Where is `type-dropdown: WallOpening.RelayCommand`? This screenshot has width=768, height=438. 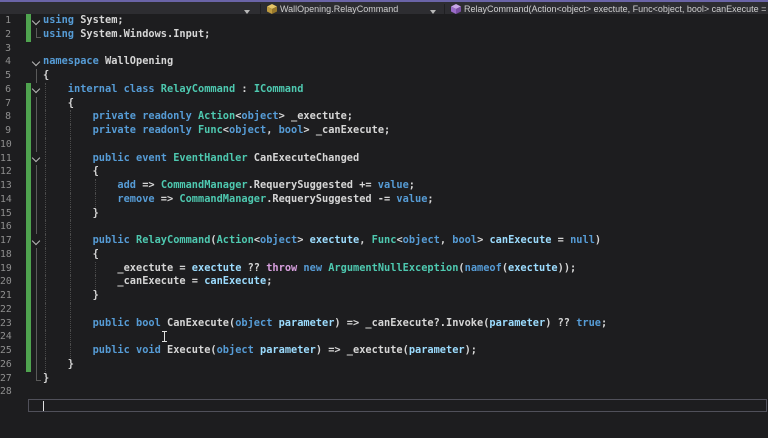
type-dropdown: WallOpening.RelayCommand is located at coordinates (353, 9).